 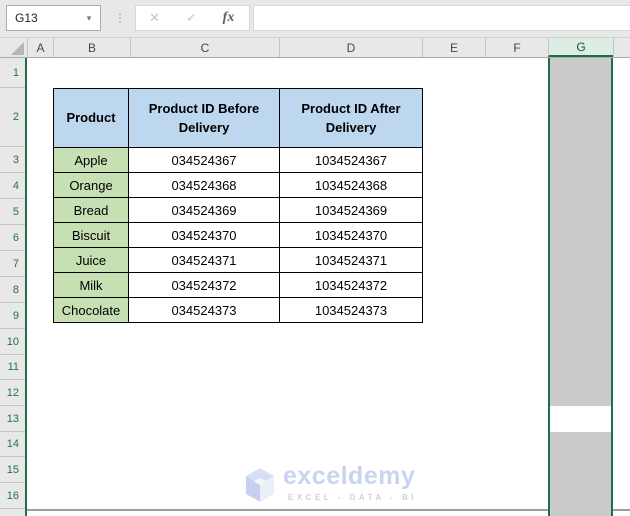 I want to click on row-header-4: 4, so click(x=12, y=186).